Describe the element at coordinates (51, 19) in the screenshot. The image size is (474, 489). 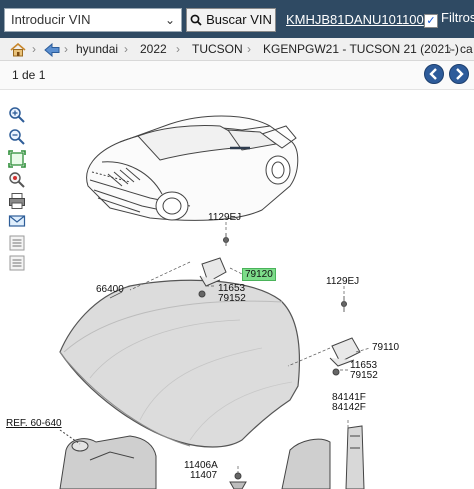
I see `vin-select-value: Introducir VIN` at that location.